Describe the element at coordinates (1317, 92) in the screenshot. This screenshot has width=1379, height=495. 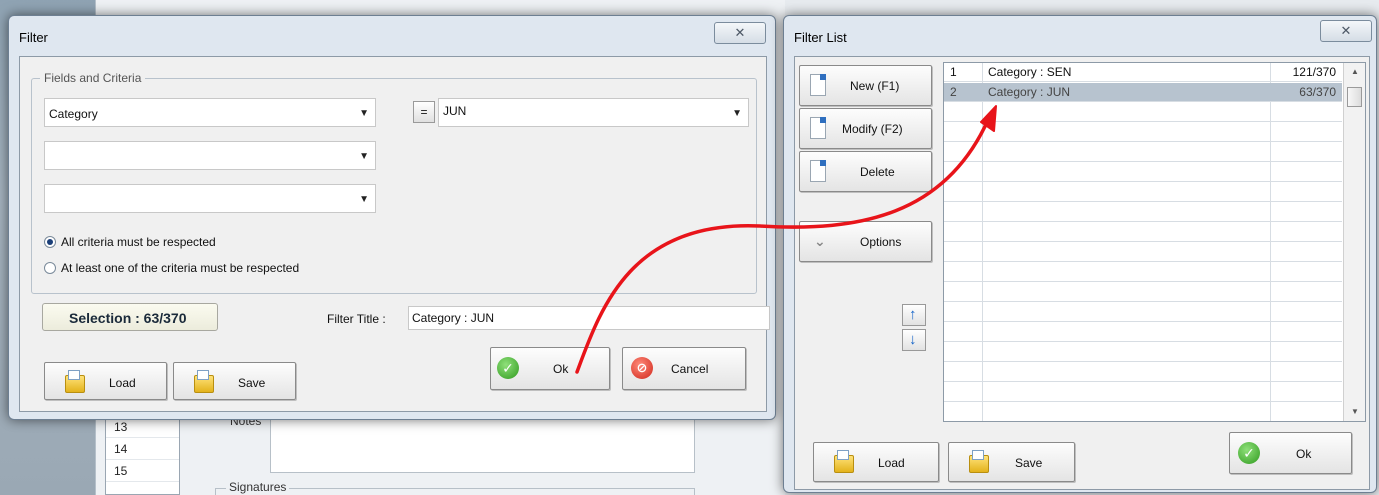
I see `row-filter-count: 63/370` at that location.